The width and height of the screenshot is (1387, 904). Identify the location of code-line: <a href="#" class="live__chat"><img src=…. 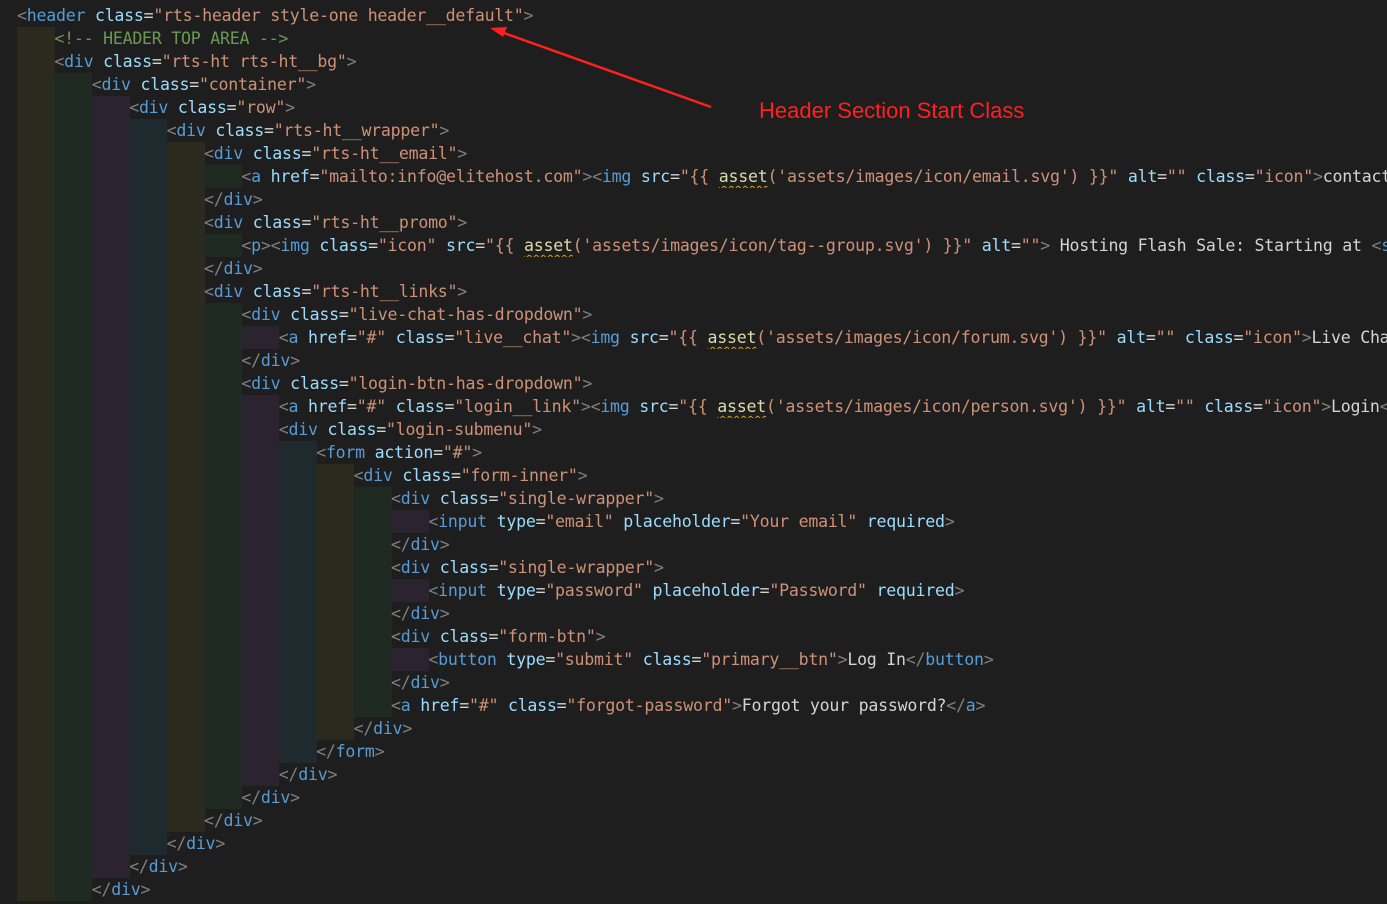
(693, 337).